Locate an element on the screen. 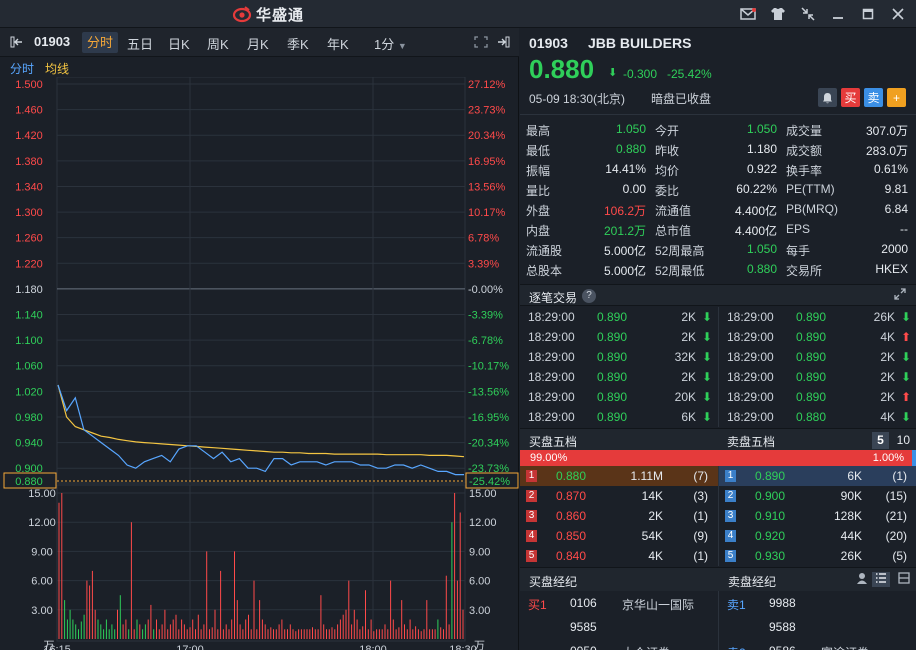 Image resolution: width=916 pixels, height=650 pixels. stat-value: 9.81 is located at coordinates (896, 189).